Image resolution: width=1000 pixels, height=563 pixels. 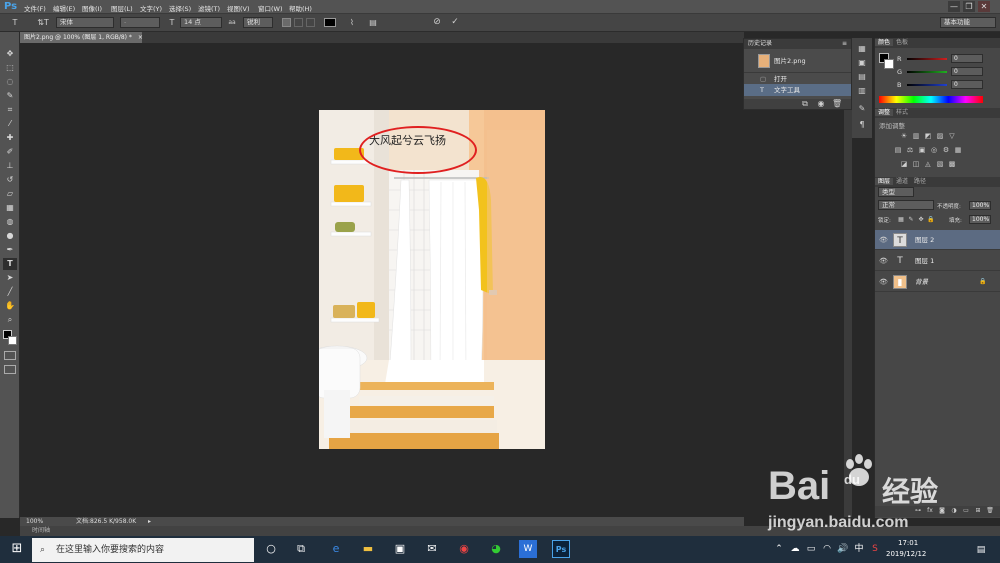 I want to click on screen-mode-button, so click(x=10, y=369).